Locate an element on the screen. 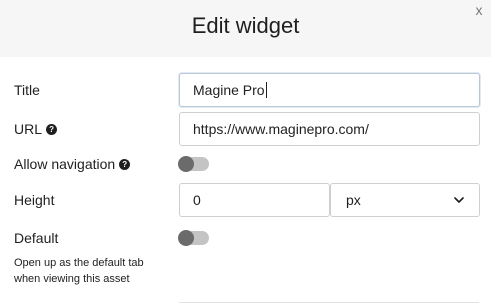 Image resolution: width=491 pixels, height=304 pixels. height-input-value: 0 is located at coordinates (197, 200).